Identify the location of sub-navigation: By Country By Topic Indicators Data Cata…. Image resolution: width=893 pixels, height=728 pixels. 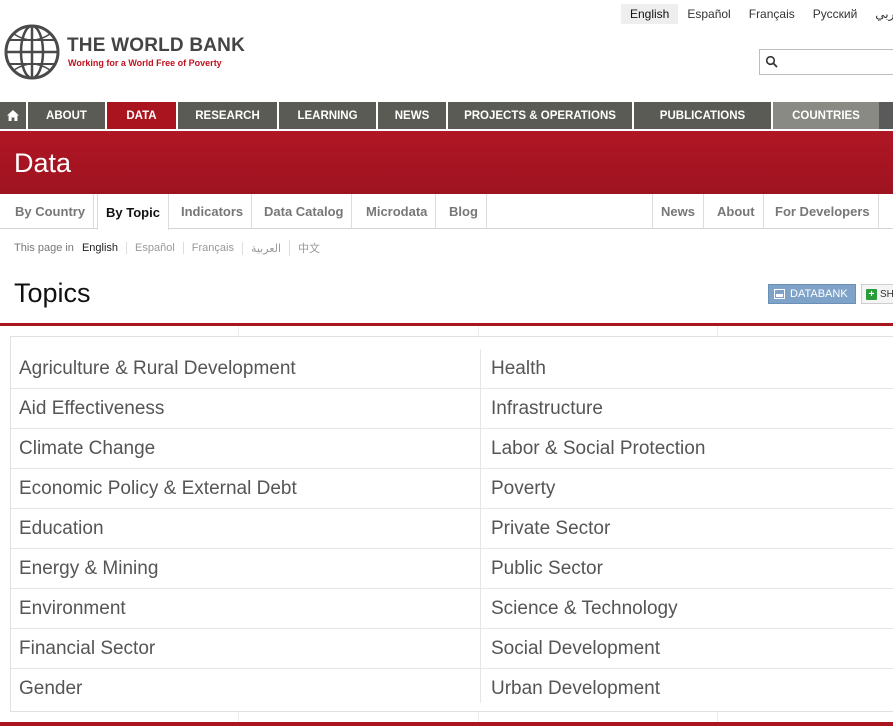
(446, 212).